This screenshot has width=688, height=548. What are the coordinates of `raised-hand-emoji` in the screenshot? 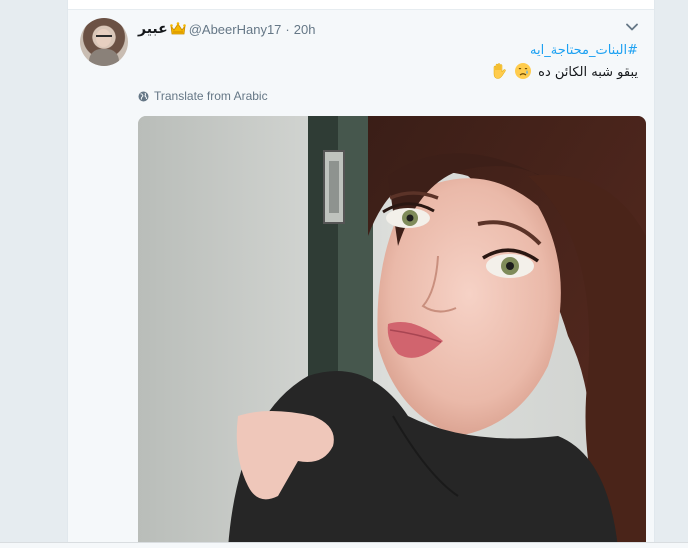 It's located at (499, 71).